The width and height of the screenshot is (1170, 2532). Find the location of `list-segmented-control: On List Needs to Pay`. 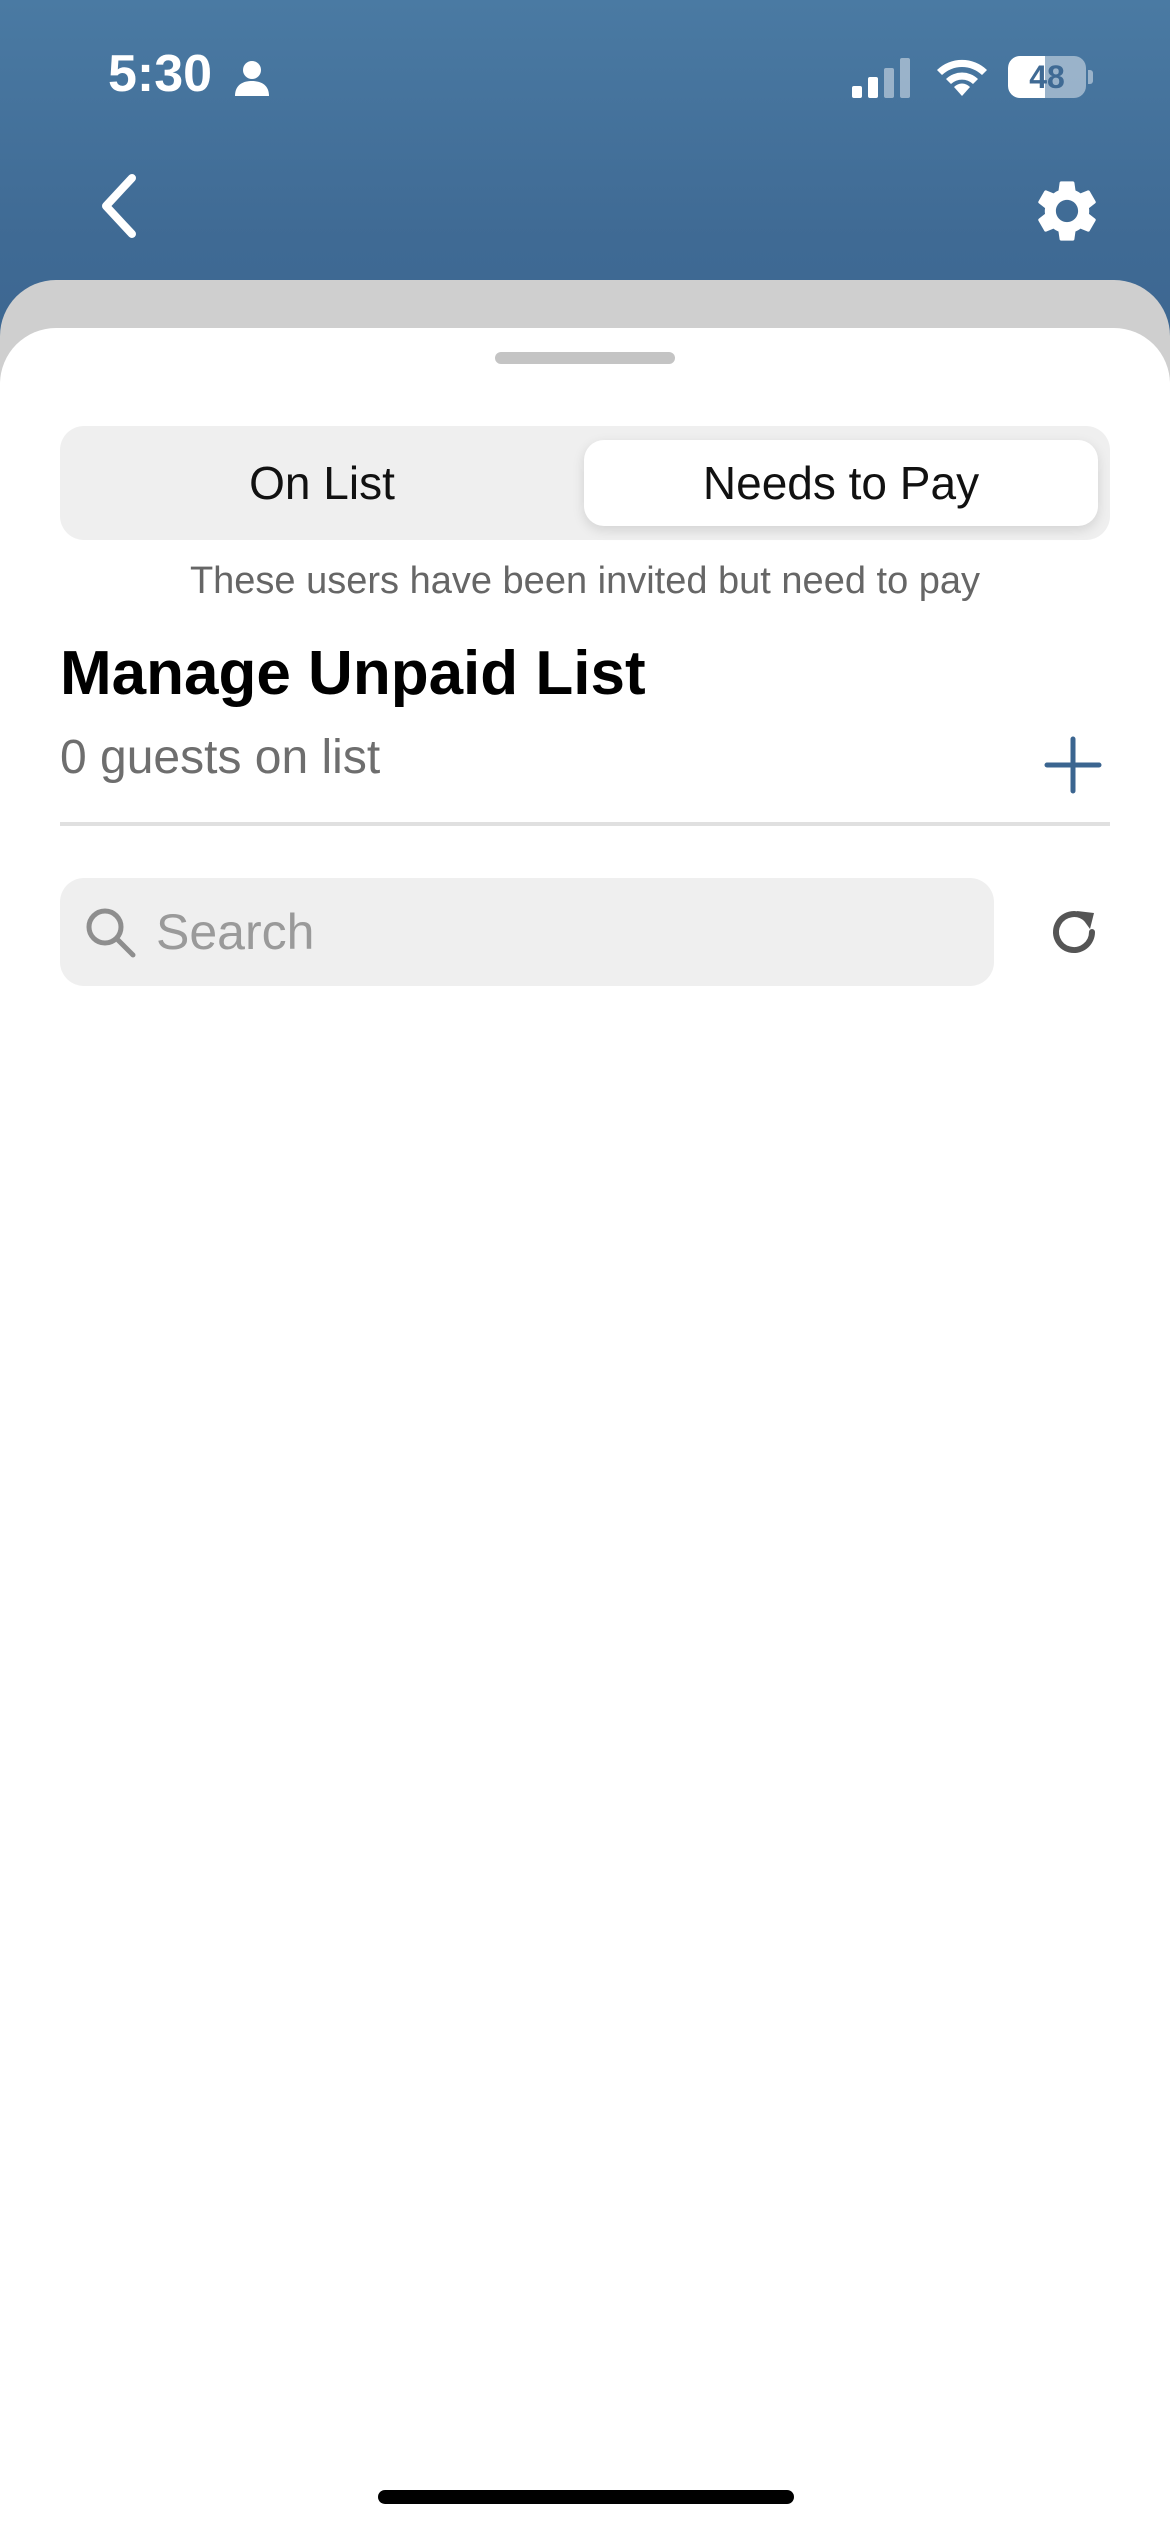

list-segmented-control: On List Needs to Pay is located at coordinates (585, 483).